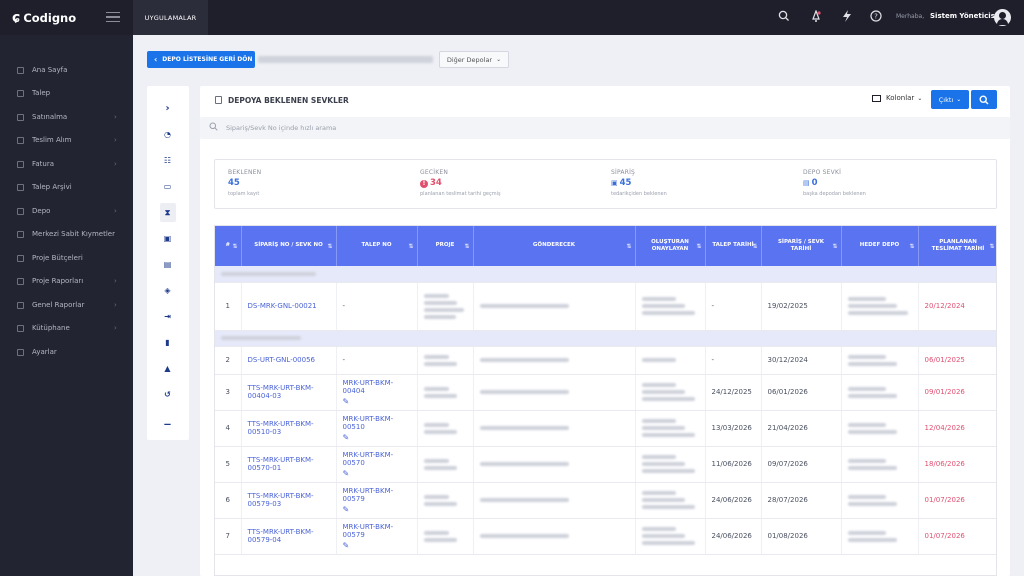  I want to click on column-header-3: PROJE ⇅, so click(445, 246).